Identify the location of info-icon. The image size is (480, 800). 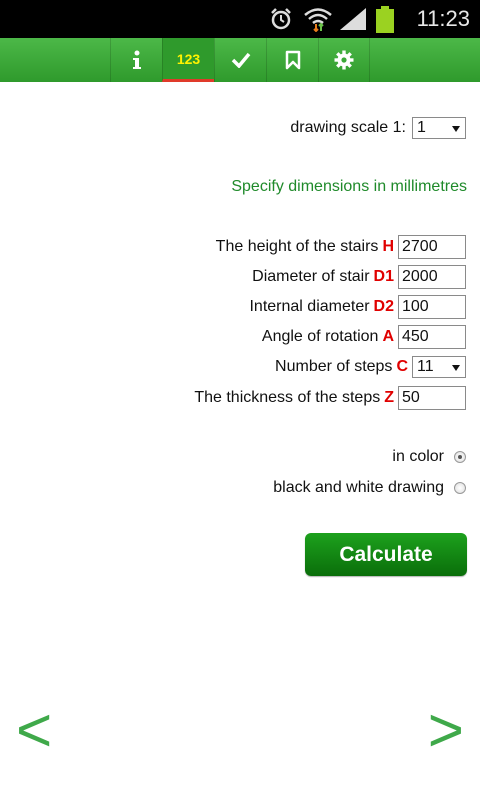
(136, 59).